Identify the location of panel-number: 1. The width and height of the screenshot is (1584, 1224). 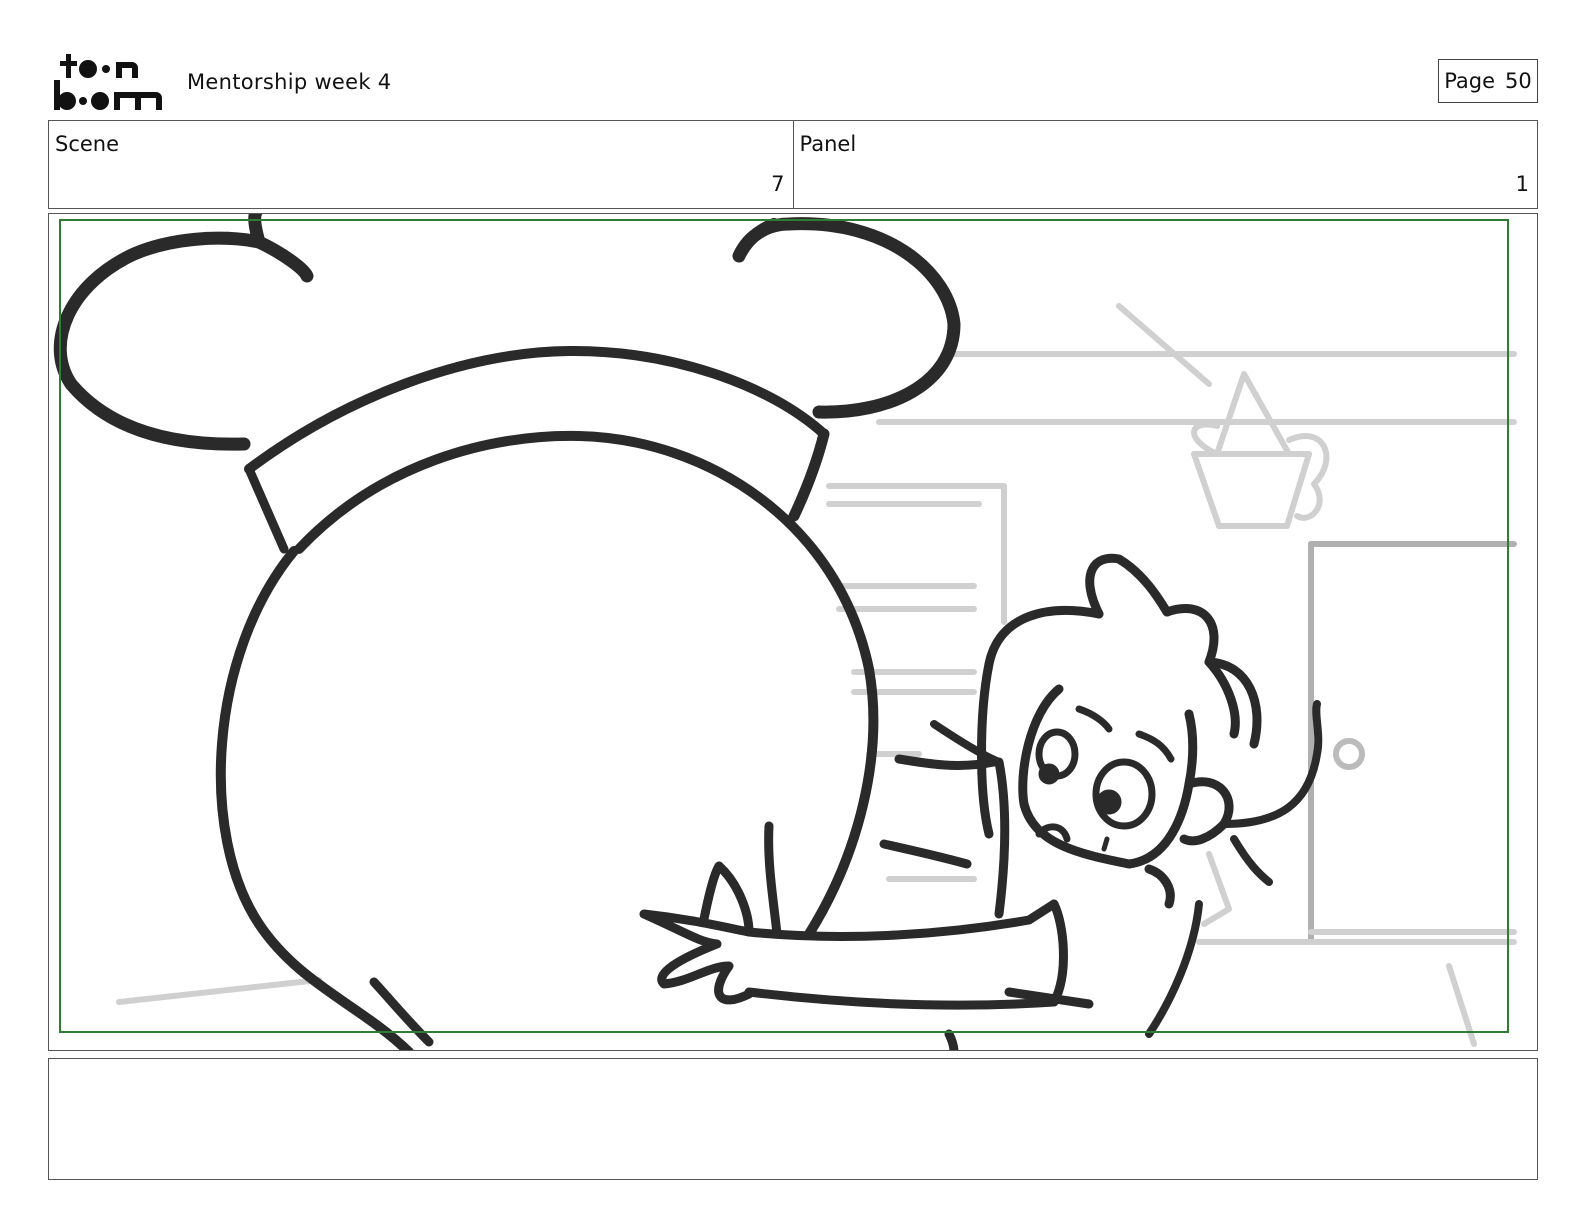
(1522, 184).